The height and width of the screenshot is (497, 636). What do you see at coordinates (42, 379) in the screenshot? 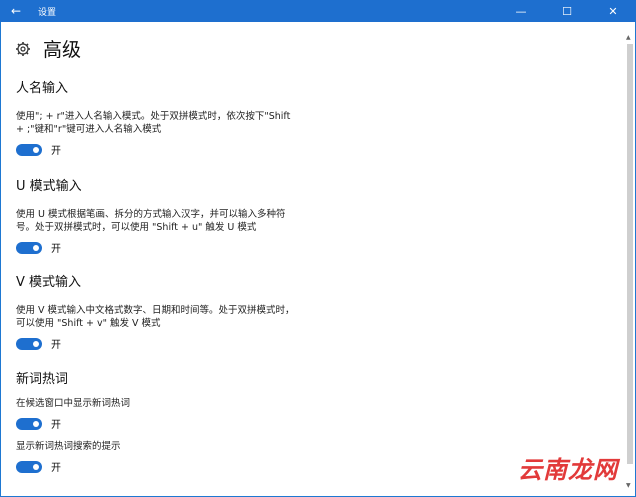
I see `section-title: 新词热词` at bounding box center [42, 379].